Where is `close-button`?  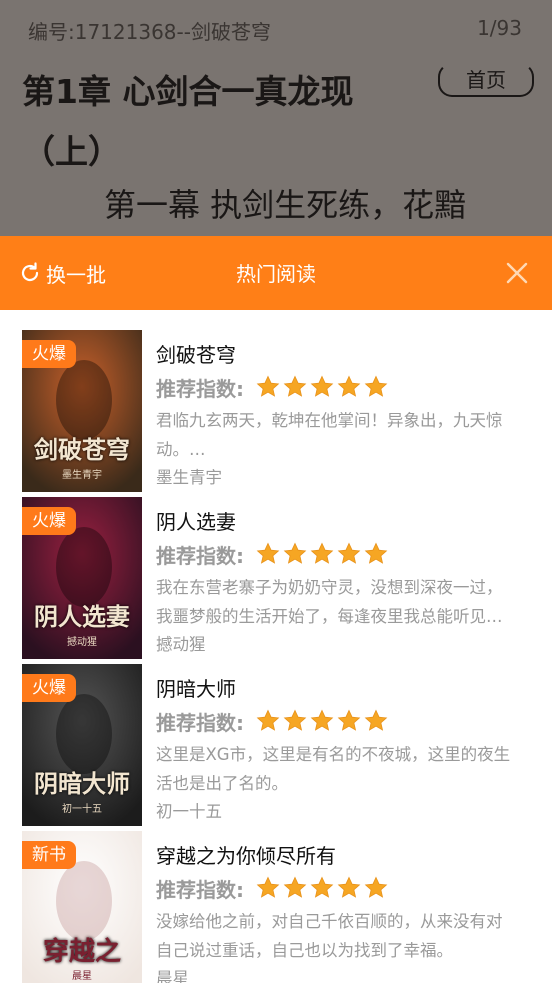
close-button is located at coordinates (517, 273).